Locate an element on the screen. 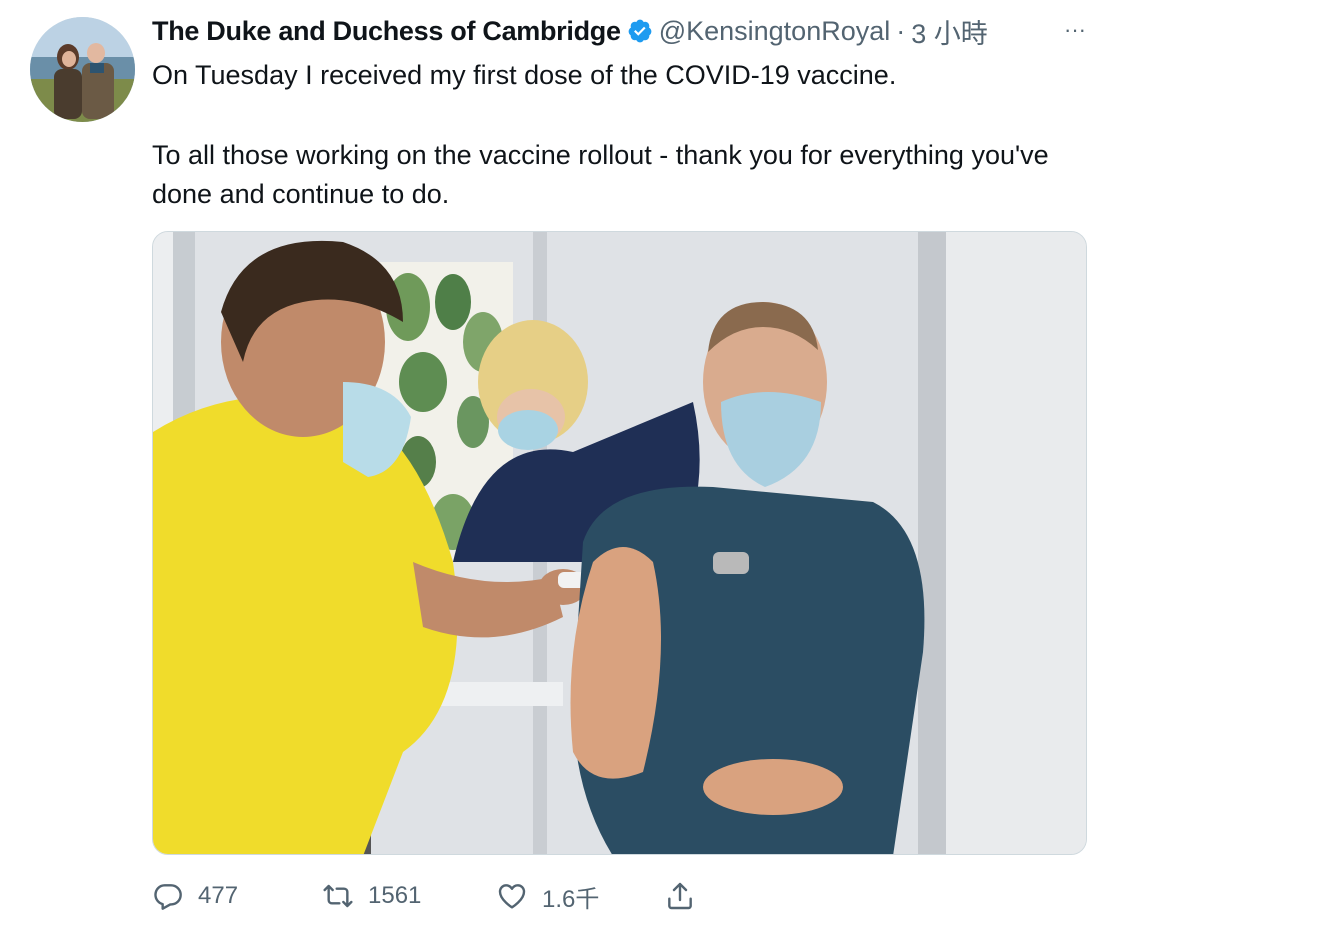  reply-button: 477 is located at coordinates (195, 896).